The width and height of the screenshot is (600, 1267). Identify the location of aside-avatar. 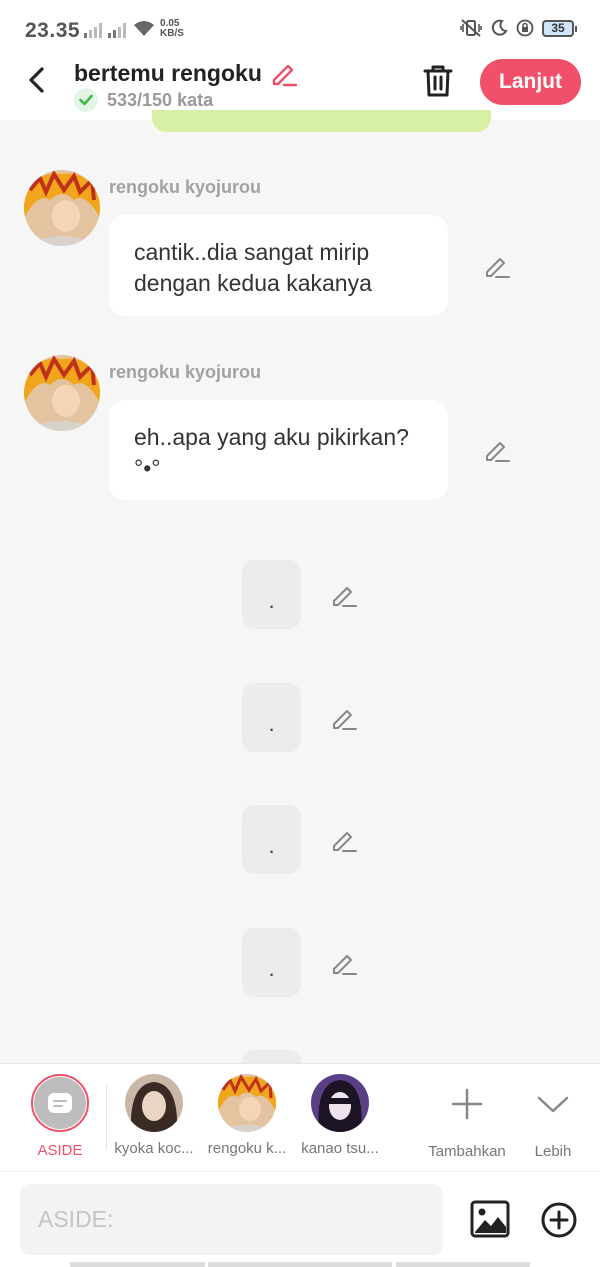
(60, 1103).